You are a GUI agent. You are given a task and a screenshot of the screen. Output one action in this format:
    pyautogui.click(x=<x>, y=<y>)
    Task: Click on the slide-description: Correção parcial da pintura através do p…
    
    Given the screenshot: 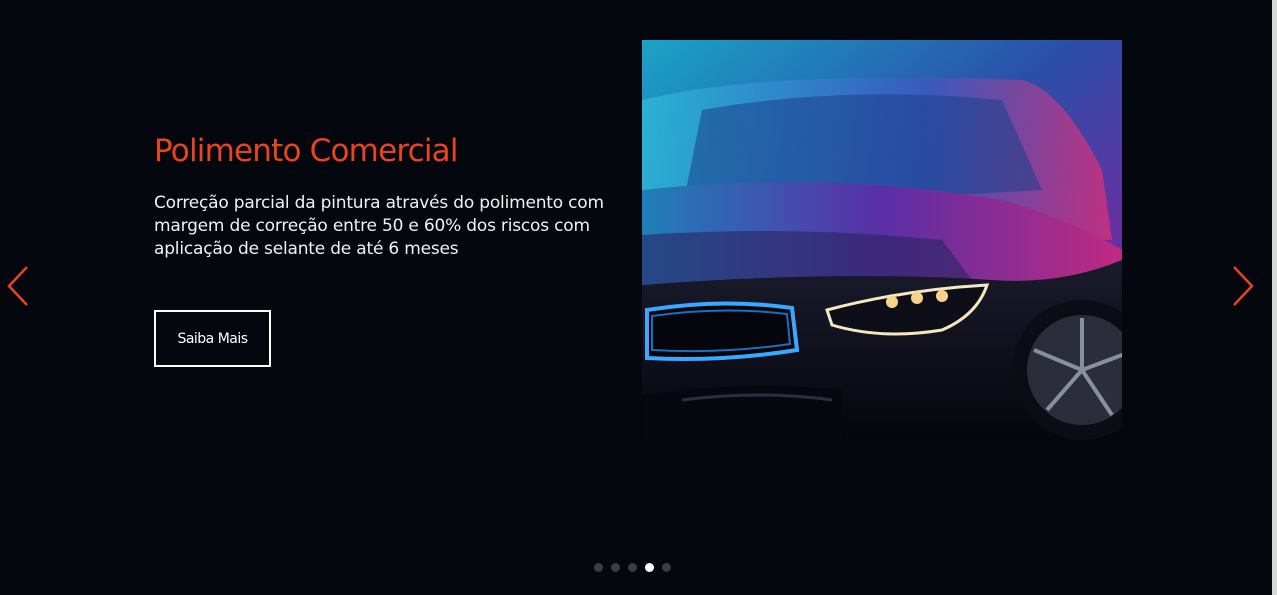 What is the action you would take?
    pyautogui.click(x=379, y=226)
    